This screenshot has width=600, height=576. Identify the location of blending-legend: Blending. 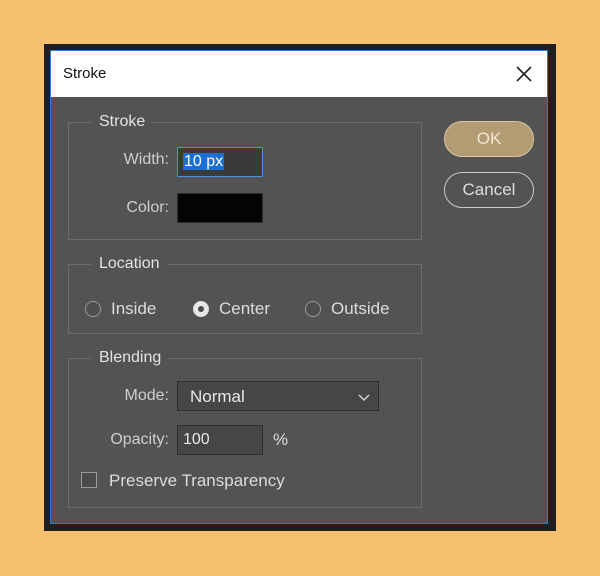
(130, 358).